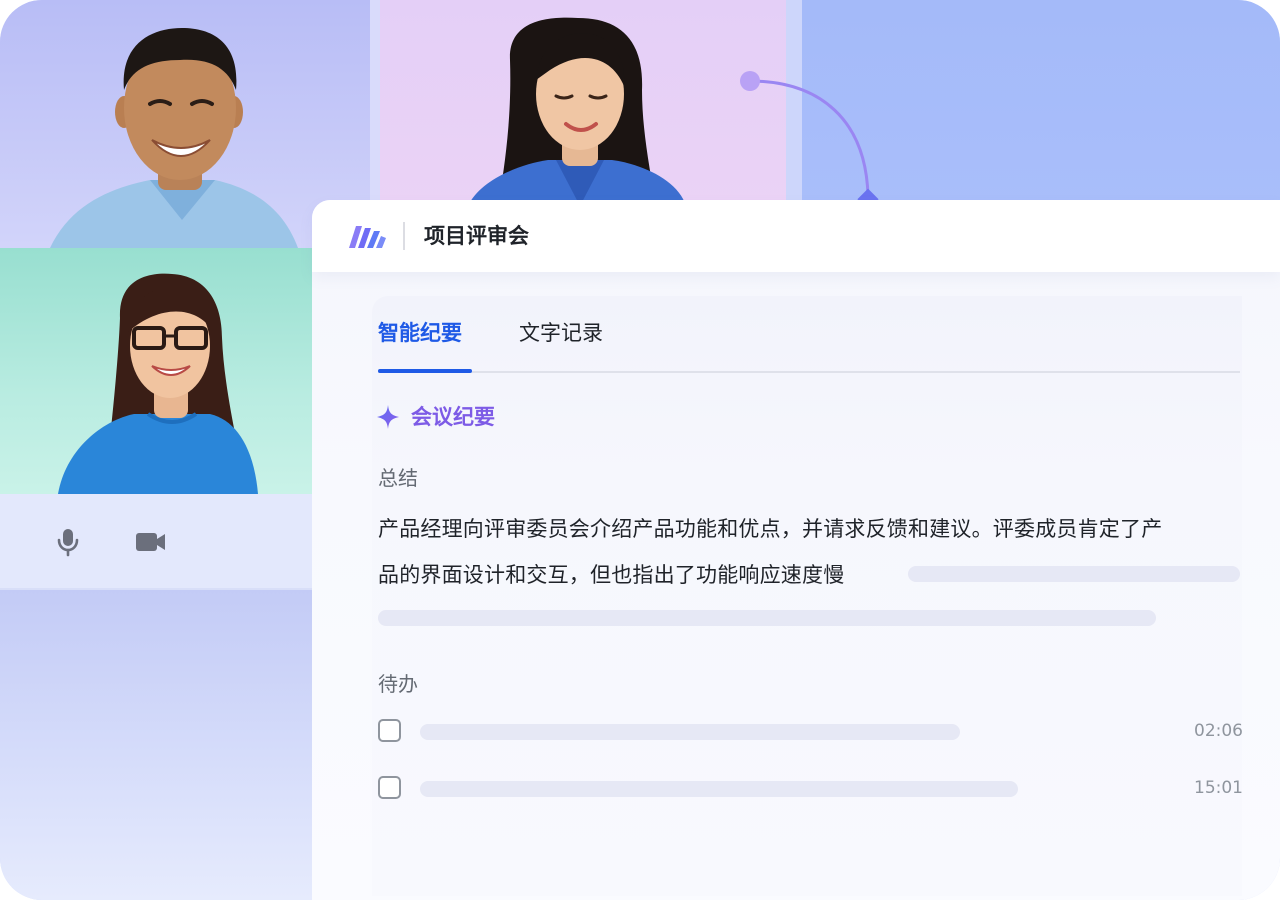  I want to click on minutes-heading: 会议纪要, so click(453, 417).